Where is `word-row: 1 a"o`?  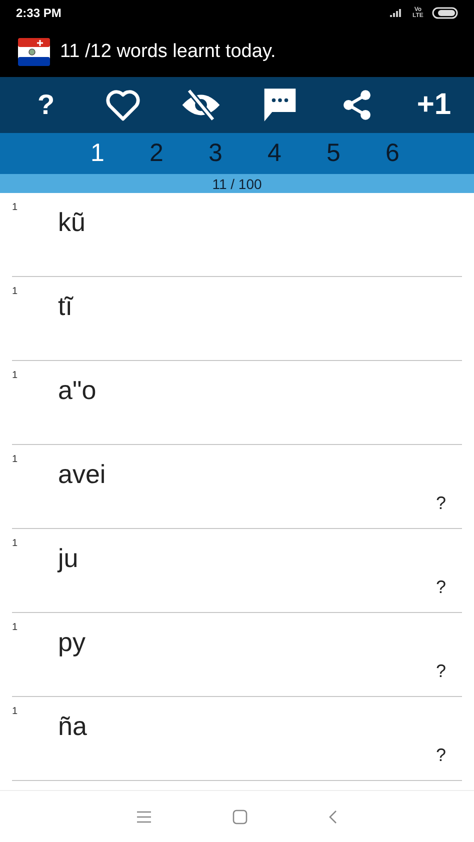
word-row: 1 a"o is located at coordinates (237, 403).